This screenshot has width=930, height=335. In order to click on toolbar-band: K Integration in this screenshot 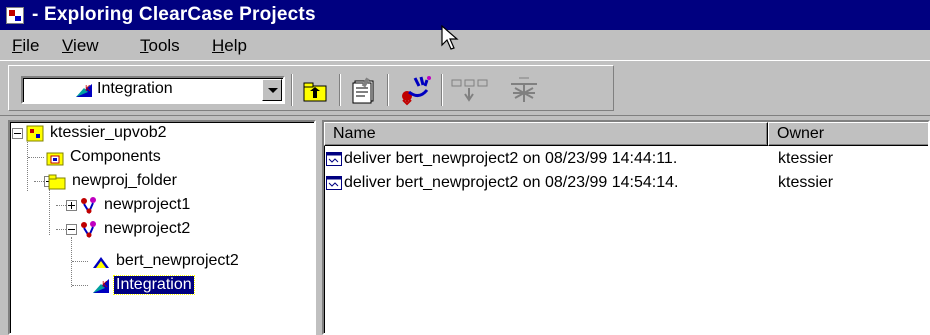, I will do `click(311, 88)`.